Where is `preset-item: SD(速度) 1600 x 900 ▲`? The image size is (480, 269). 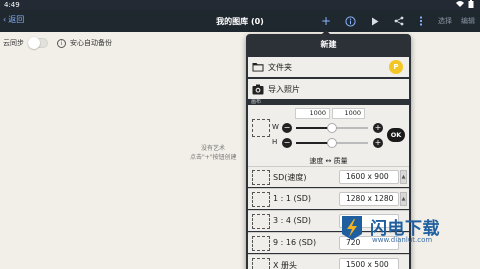
preset-item: SD(速度) 1600 x 900 ▲ is located at coordinates (328, 176).